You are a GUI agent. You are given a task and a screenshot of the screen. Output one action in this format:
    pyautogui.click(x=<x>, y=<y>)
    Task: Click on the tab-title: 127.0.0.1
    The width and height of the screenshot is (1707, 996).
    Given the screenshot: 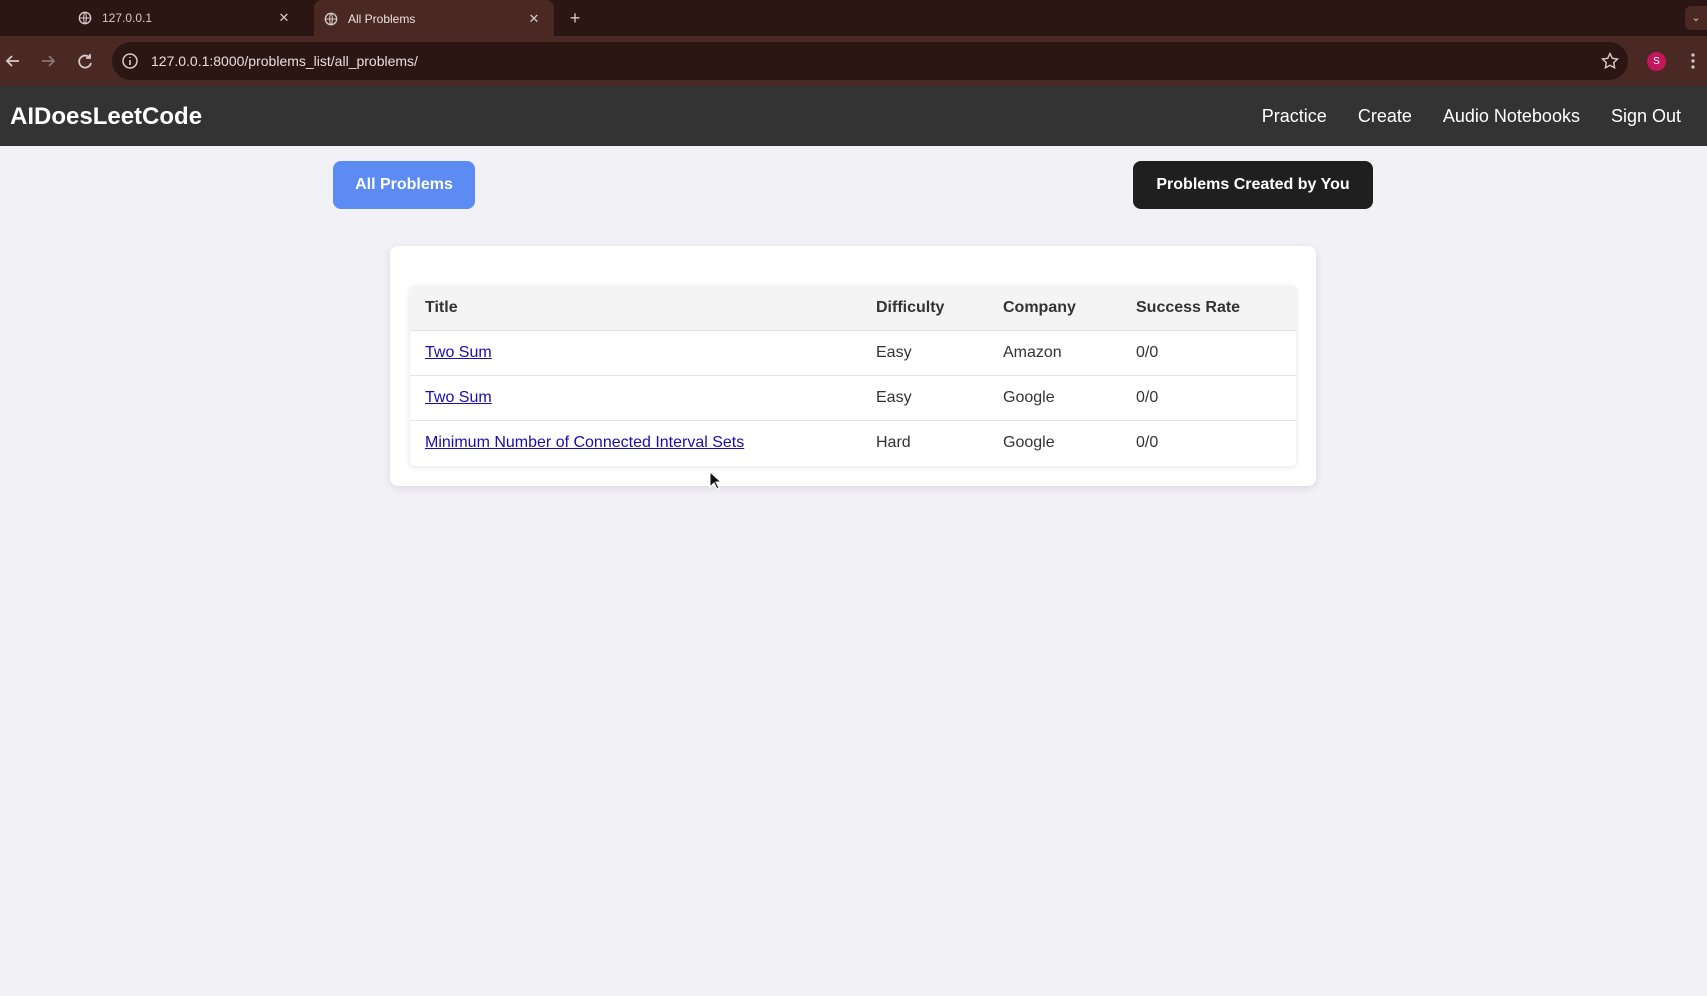 What is the action you would take?
    pyautogui.click(x=127, y=18)
    